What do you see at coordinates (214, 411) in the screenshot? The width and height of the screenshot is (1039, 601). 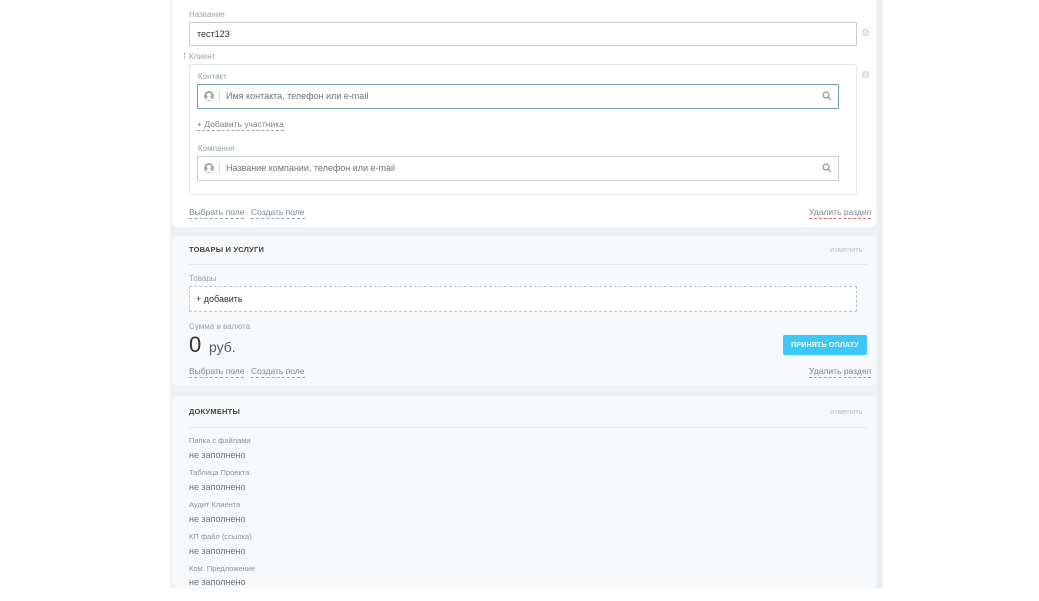 I see `section-title: ДОКУМЕНТЫ` at bounding box center [214, 411].